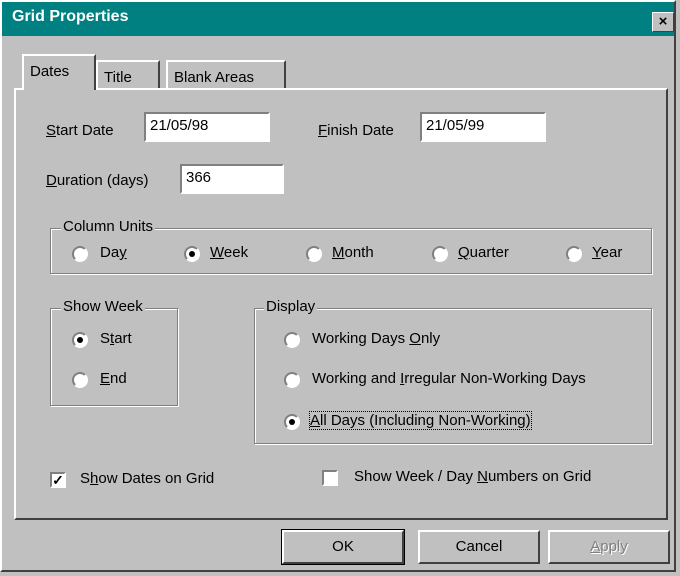  I want to click on duration-label: Duration (days), so click(97, 180).